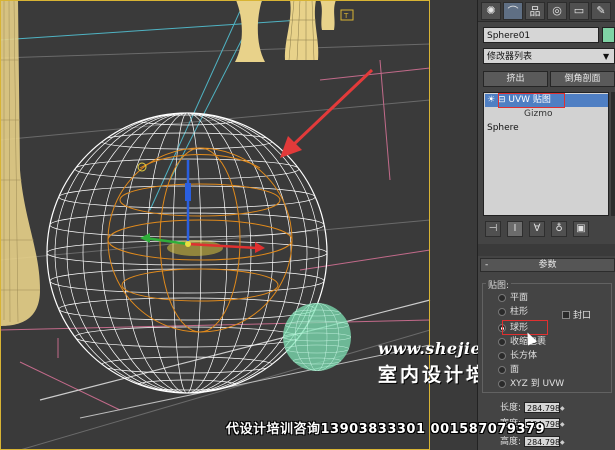  What do you see at coordinates (519, 298) in the screenshot?
I see `radio-label: 平面` at bounding box center [519, 298].